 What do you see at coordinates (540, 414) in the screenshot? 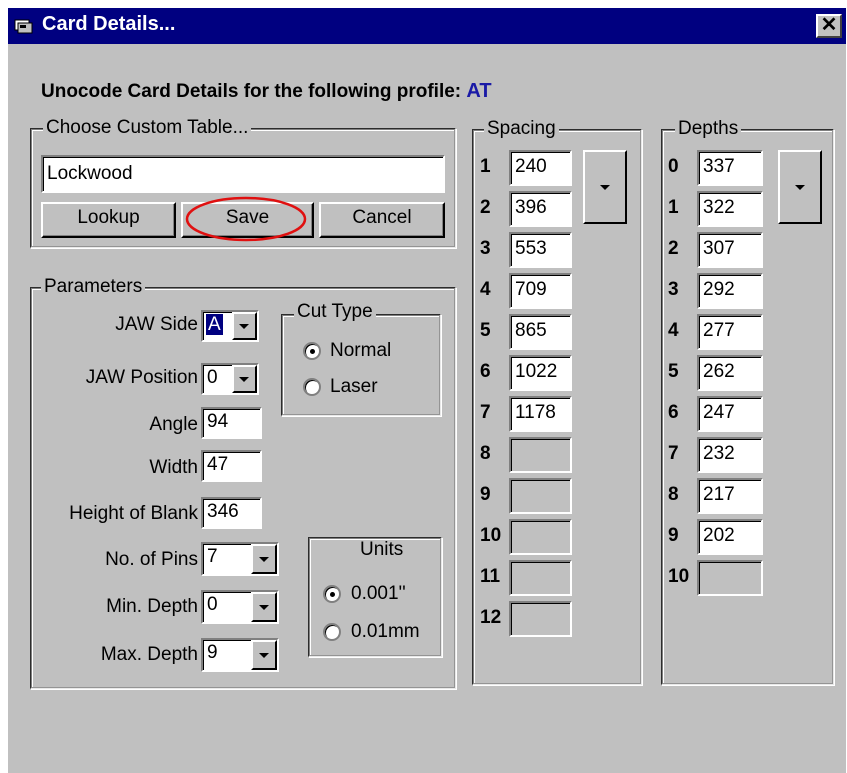
I see `spacing-value-input: 1178` at bounding box center [540, 414].